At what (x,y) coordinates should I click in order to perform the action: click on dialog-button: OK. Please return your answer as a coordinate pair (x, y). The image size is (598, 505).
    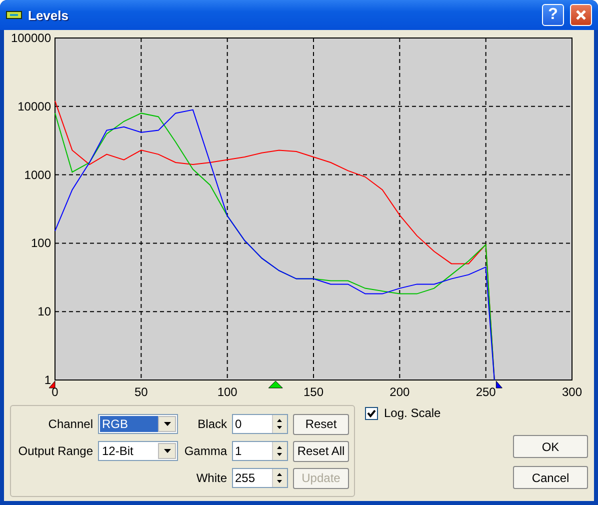
    Looking at the image, I should click on (550, 446).